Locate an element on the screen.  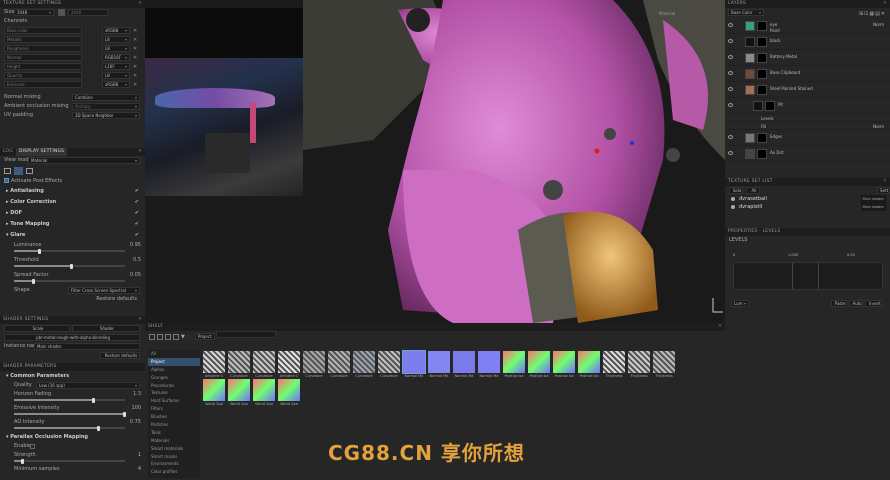
shelf-category: Textures is located at coordinates (174, 393).